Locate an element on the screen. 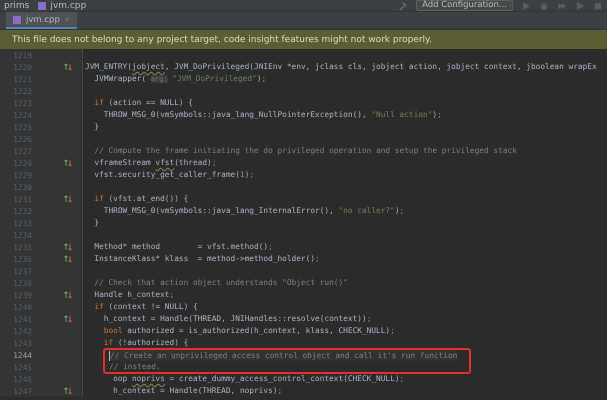 The height and width of the screenshot is (400, 607). text-cursor is located at coordinates (109, 355).